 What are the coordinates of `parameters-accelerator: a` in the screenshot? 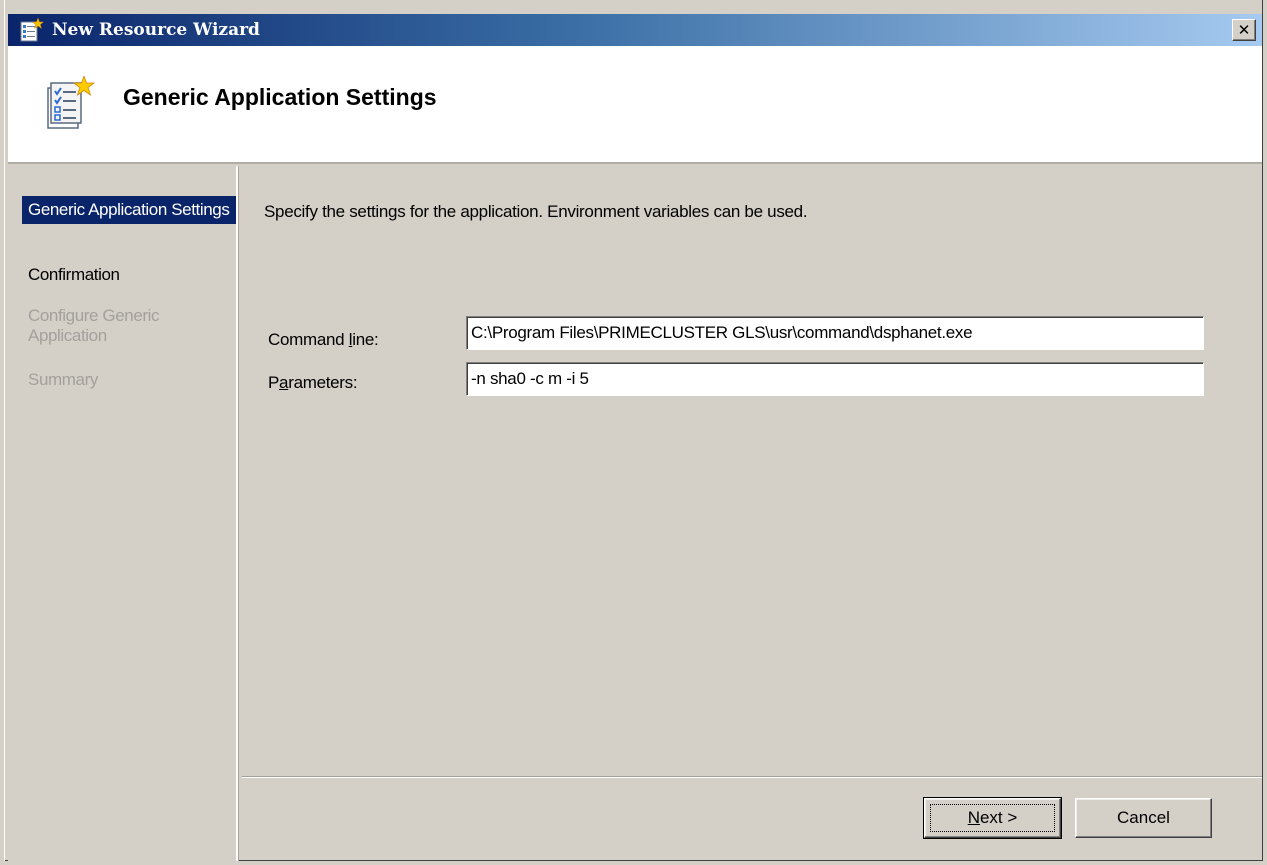 It's located at (284, 382).